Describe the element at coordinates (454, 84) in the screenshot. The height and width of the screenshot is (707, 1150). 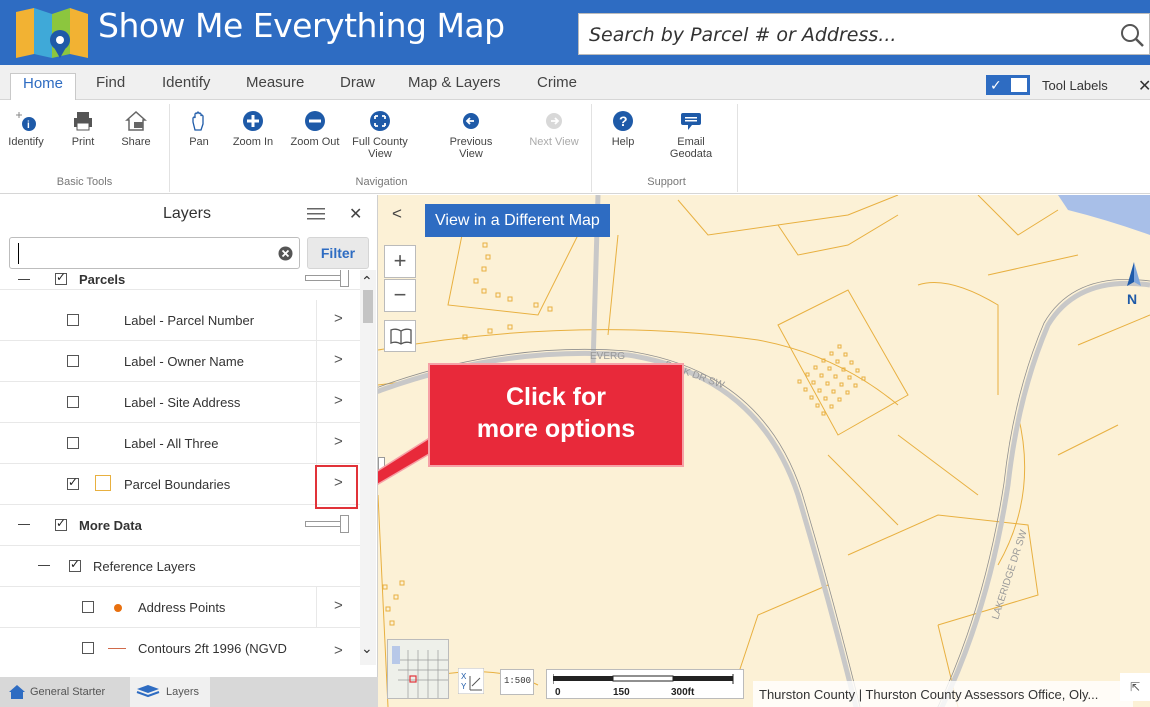
I see `tab-map-layers: Map & Layers` at that location.